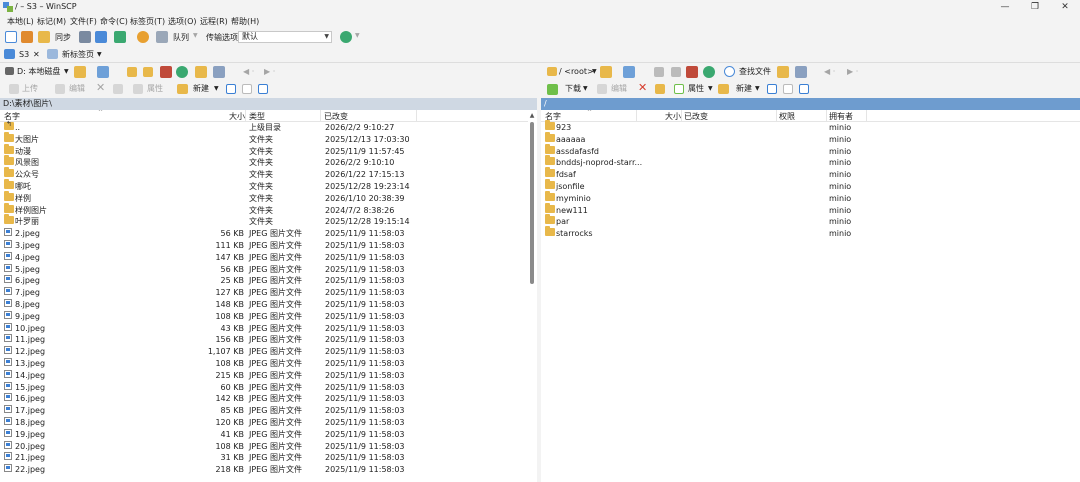  What do you see at coordinates (264, 150) in the screenshot?
I see `table-row: 动漫 文件夹 2025/11/9 11:57:45` at bounding box center [264, 150].